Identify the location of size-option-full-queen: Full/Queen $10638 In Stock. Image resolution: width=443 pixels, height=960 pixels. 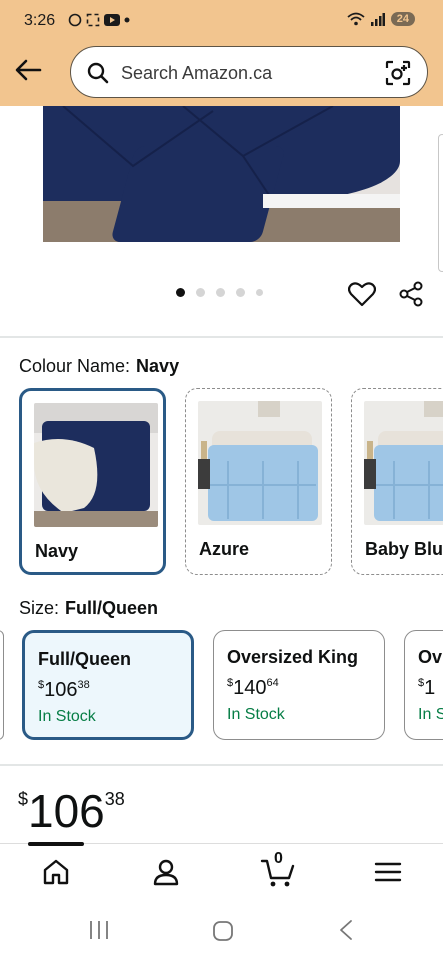
(108, 685).